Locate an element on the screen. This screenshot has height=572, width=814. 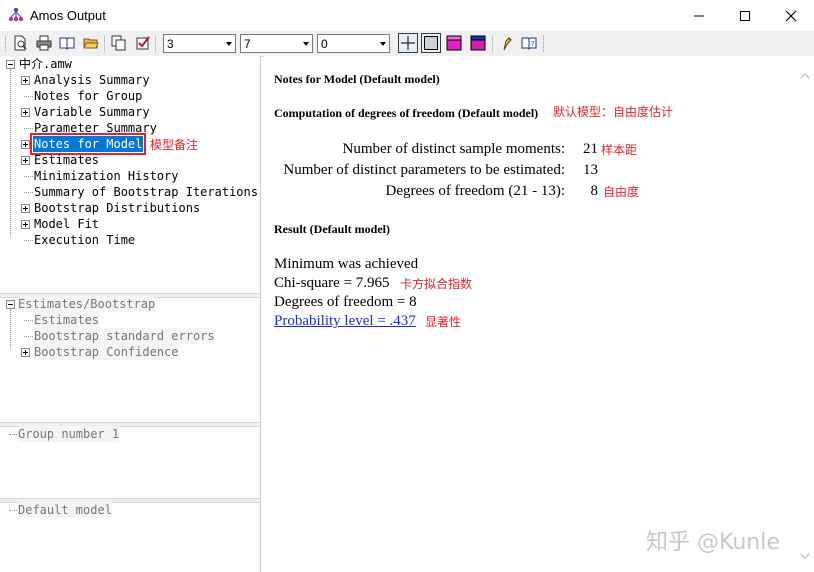
result-heading: Result (Default model) is located at coordinates (332, 229).